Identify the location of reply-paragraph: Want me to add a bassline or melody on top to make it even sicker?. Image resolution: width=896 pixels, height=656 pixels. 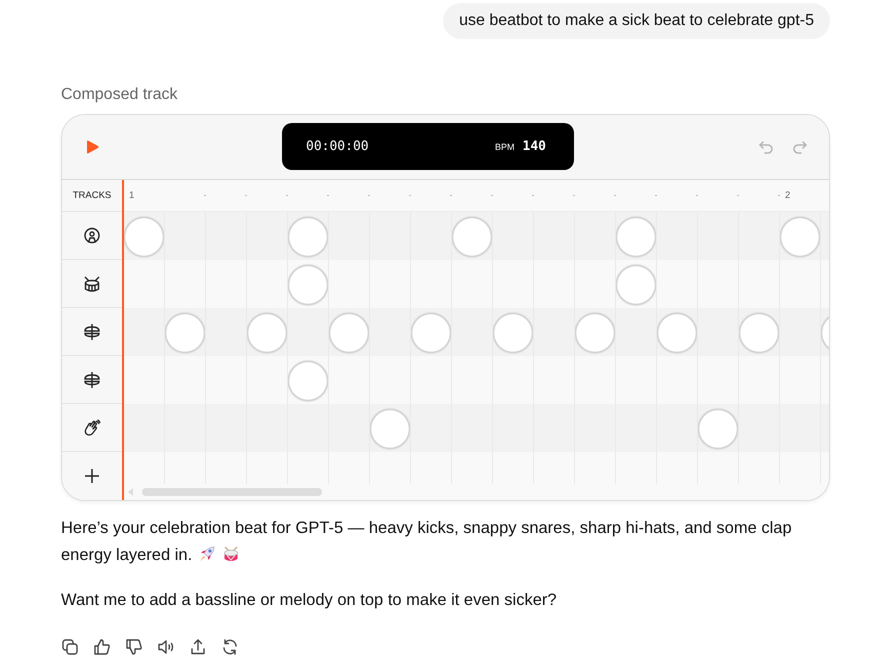
(309, 600).